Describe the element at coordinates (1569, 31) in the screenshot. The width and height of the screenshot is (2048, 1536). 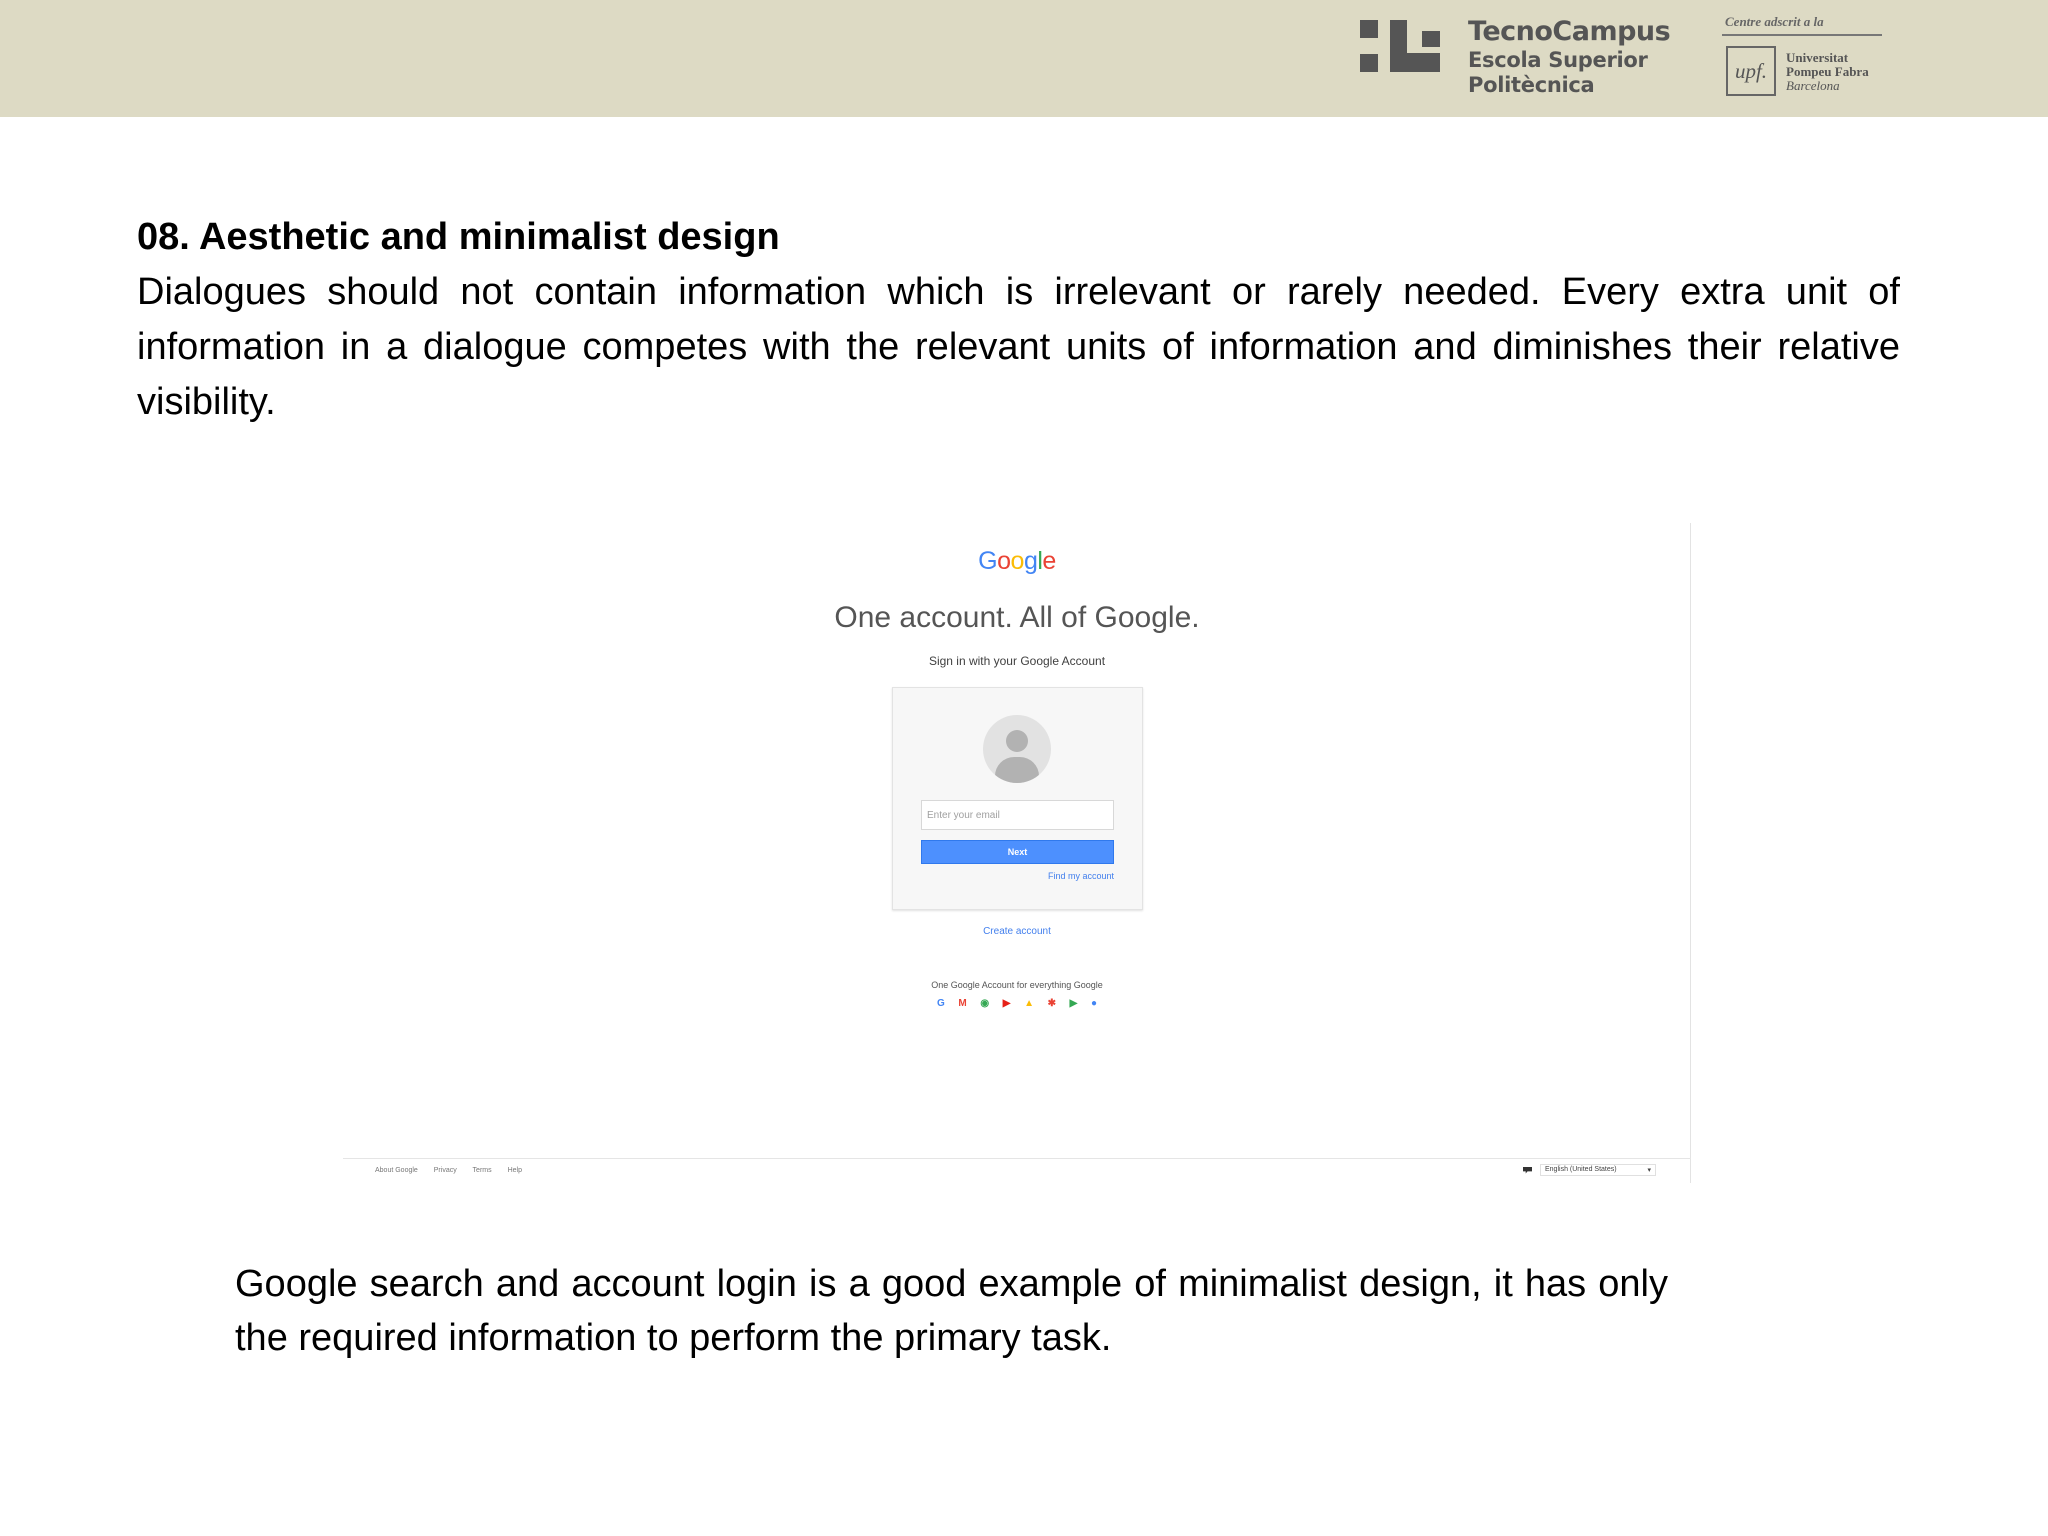
I see `school-name-line1: TecnoCampus` at that location.